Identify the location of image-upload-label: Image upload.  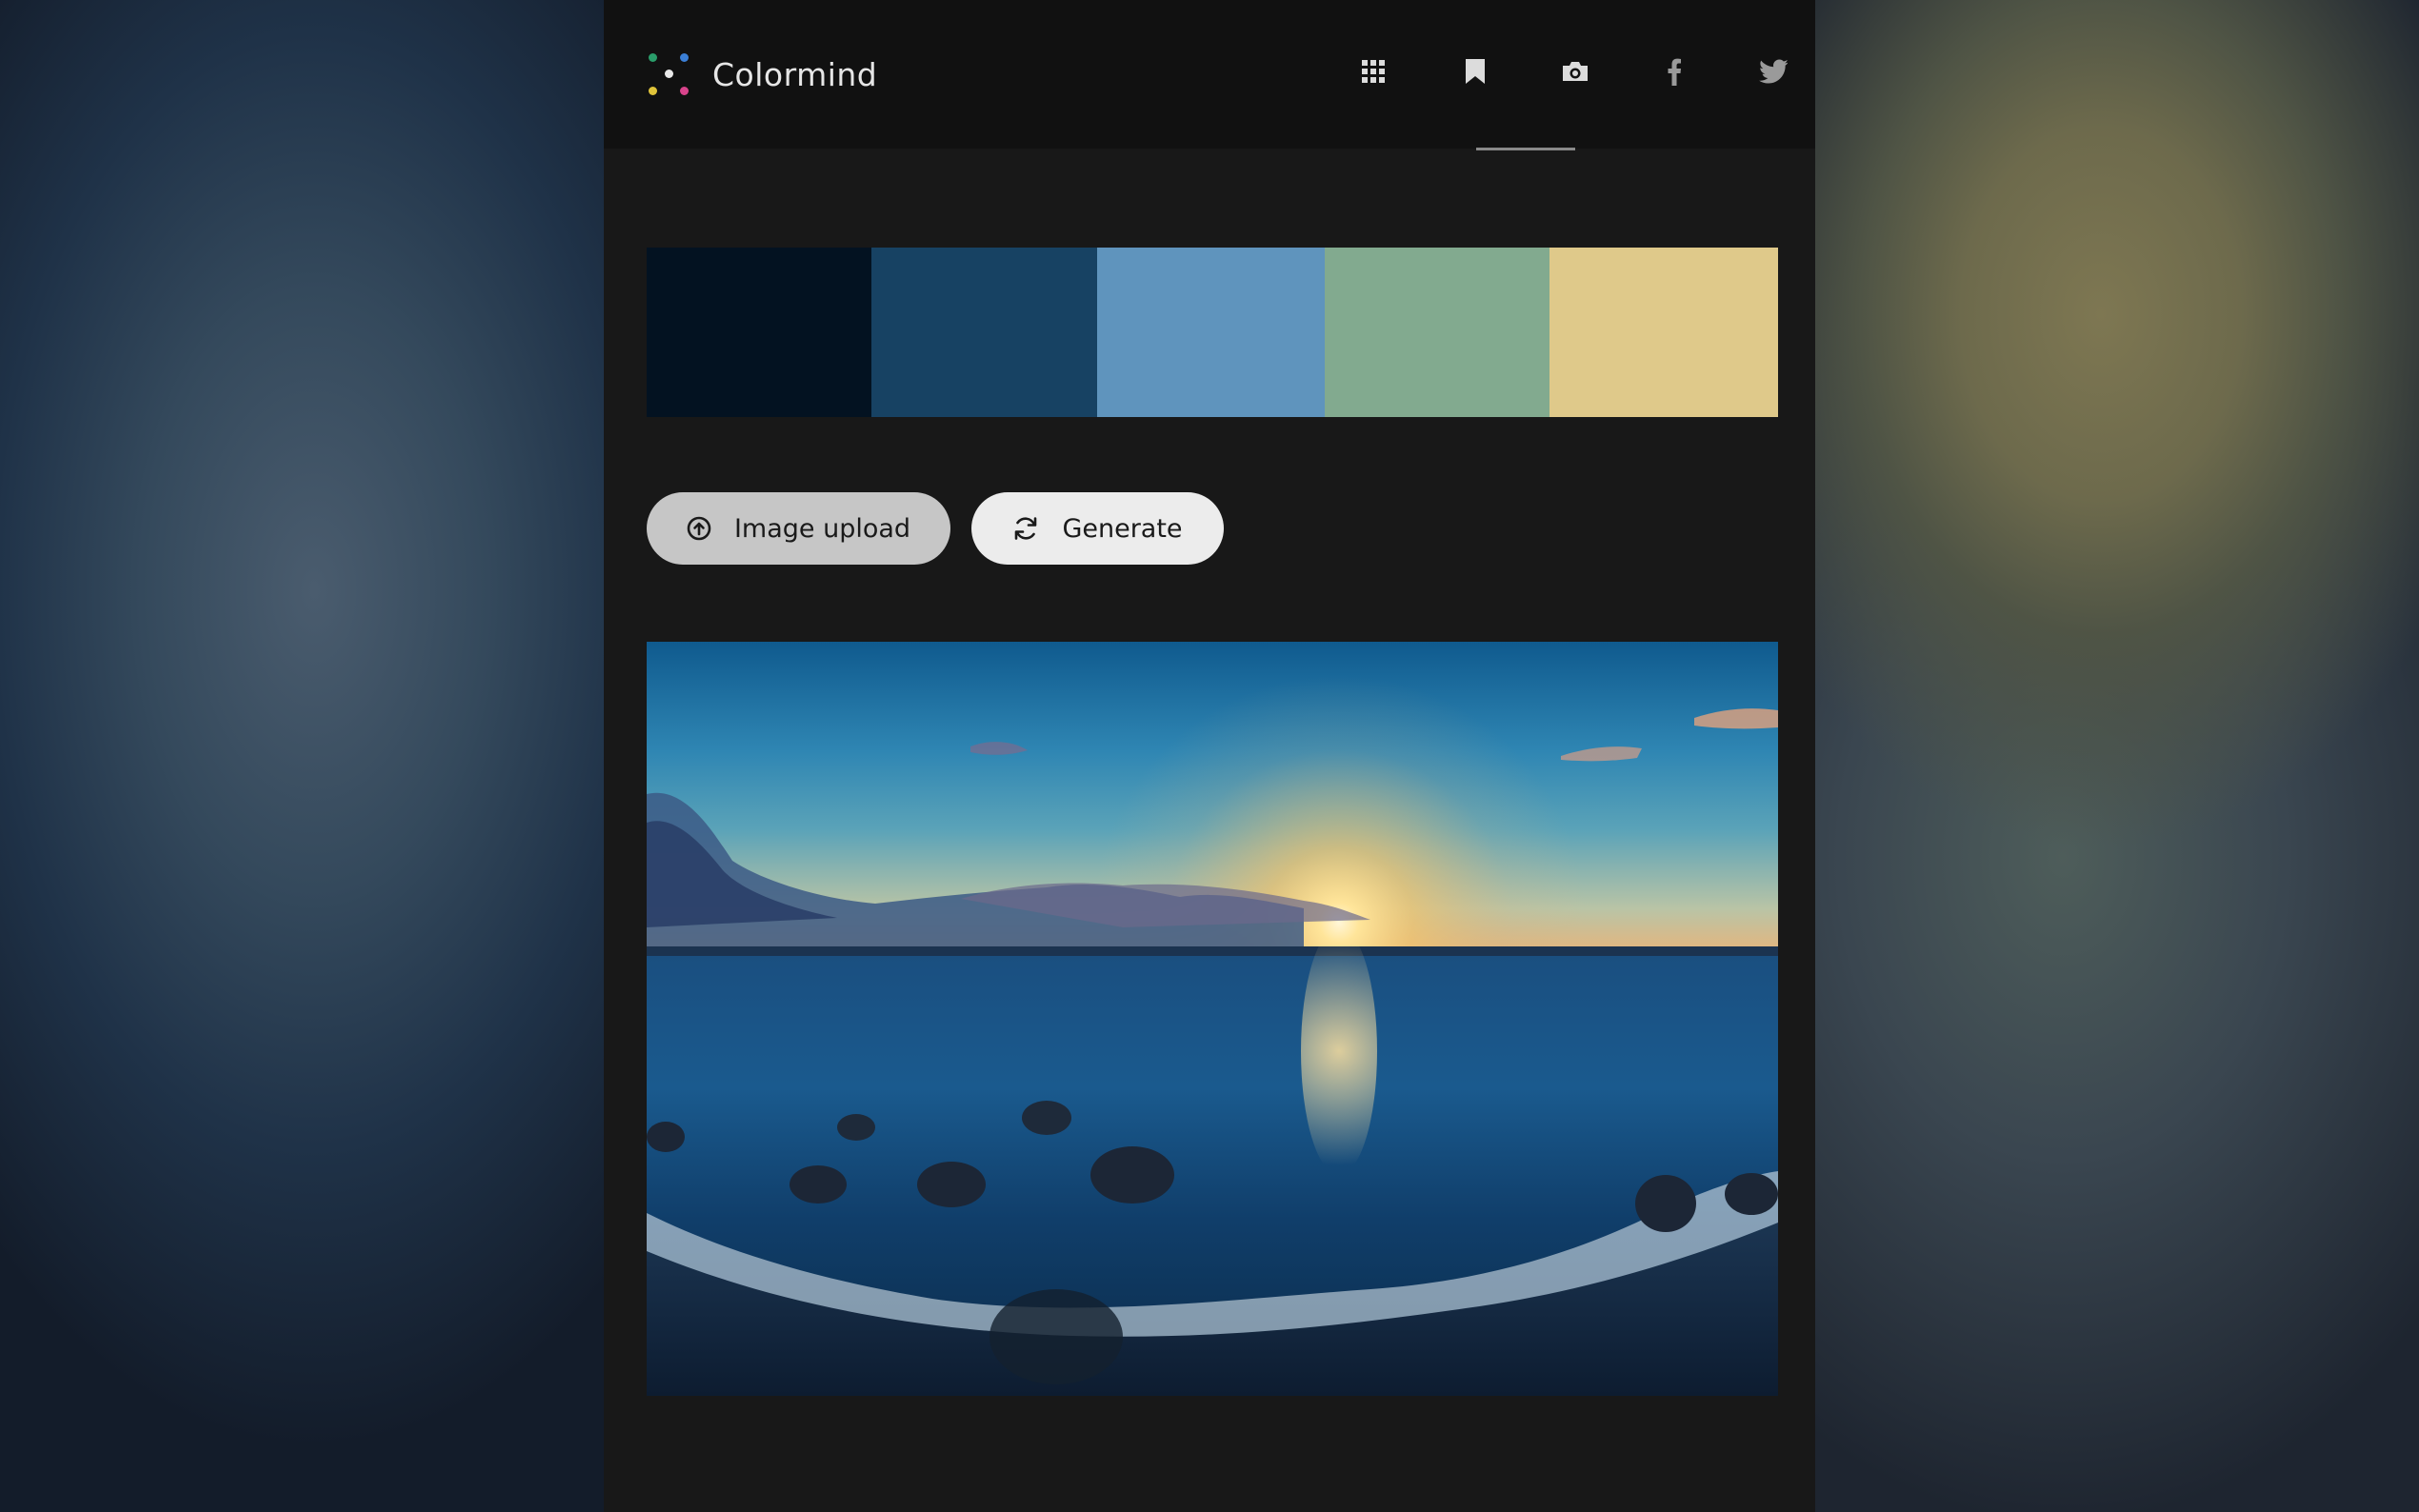
(822, 528).